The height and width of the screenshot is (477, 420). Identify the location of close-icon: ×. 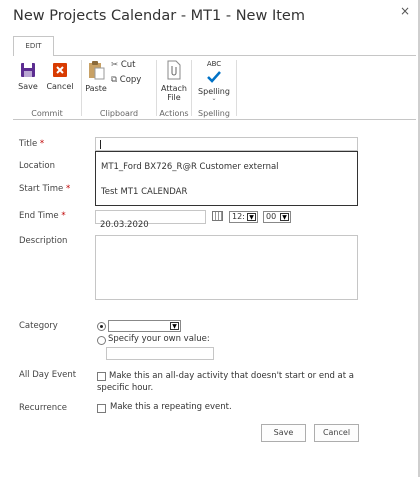
(405, 11).